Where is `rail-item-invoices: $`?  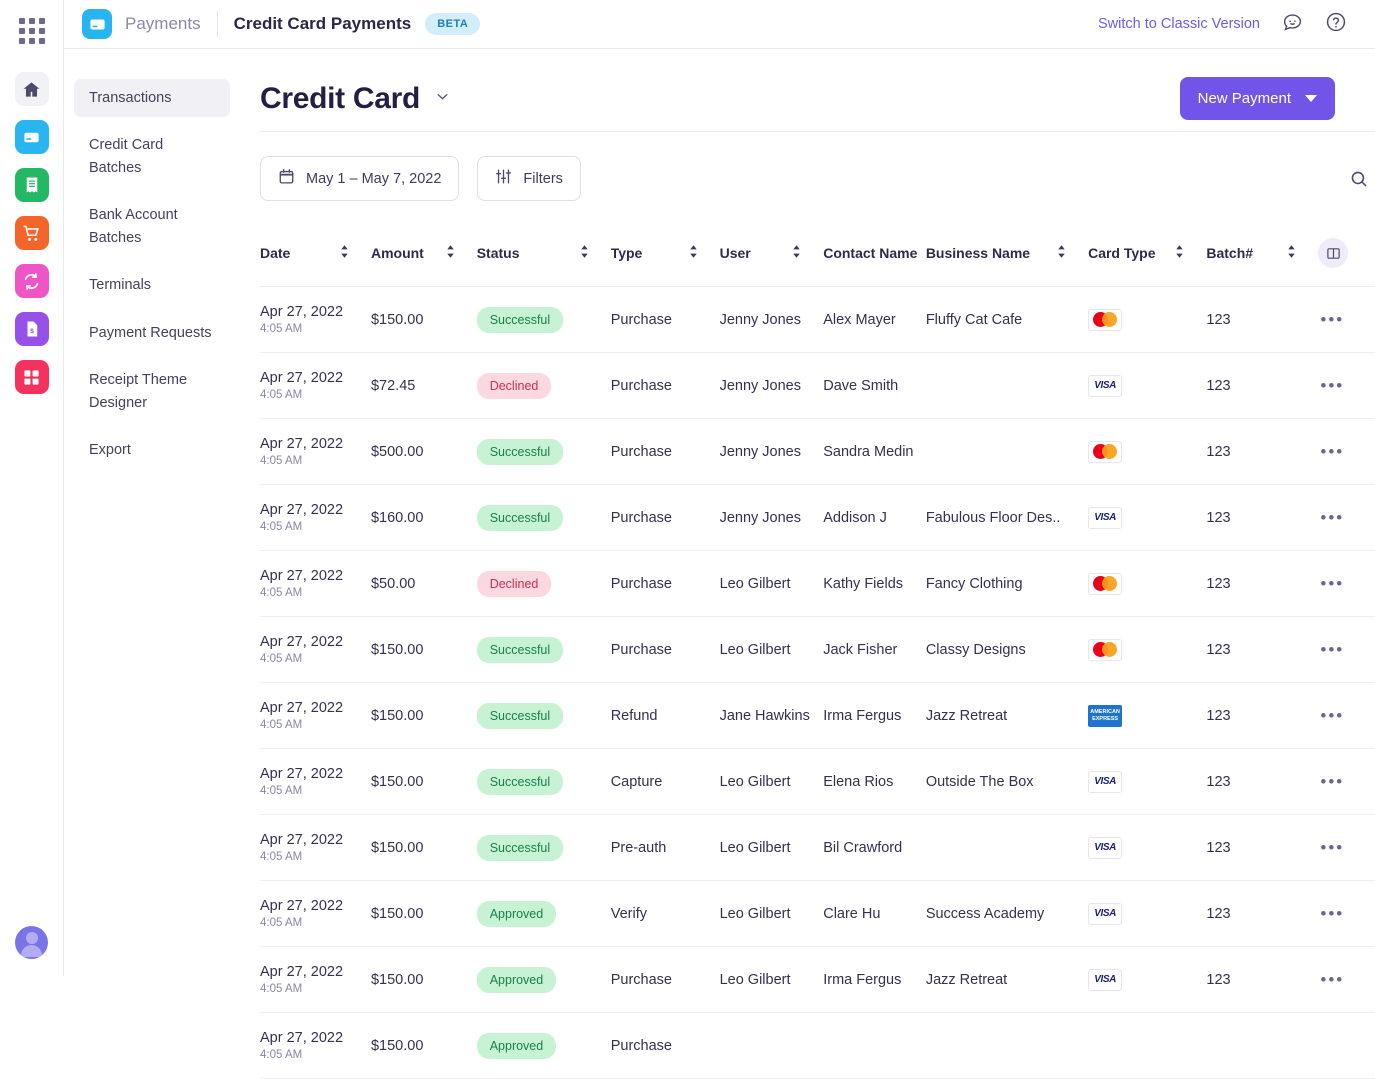
rail-item-invoices: $ is located at coordinates (31, 329).